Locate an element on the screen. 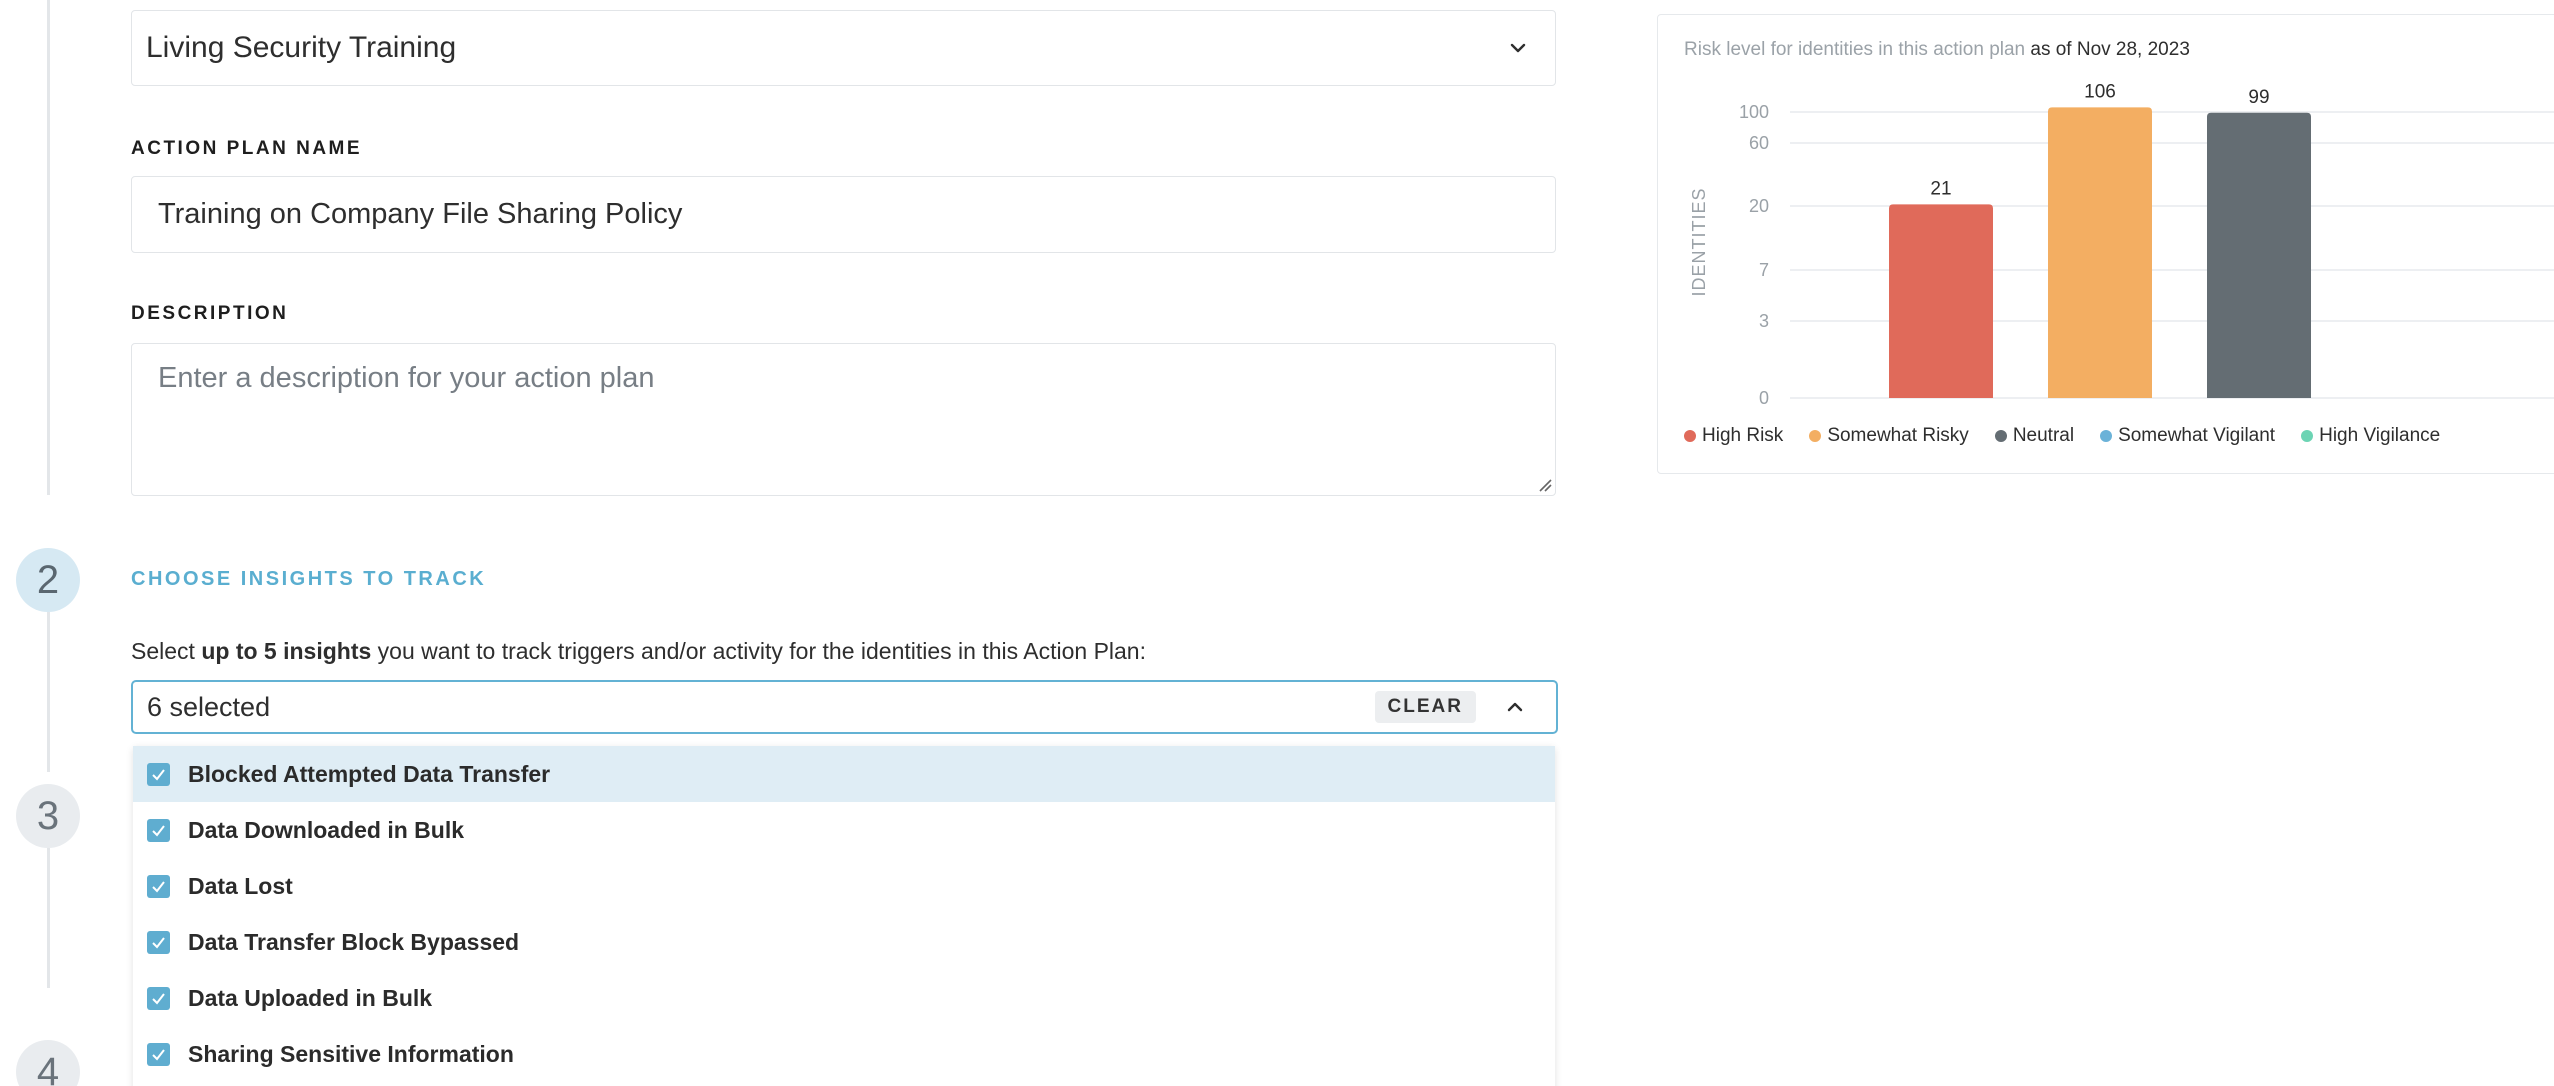  legend-label: Somewhat Risky is located at coordinates (1898, 435).